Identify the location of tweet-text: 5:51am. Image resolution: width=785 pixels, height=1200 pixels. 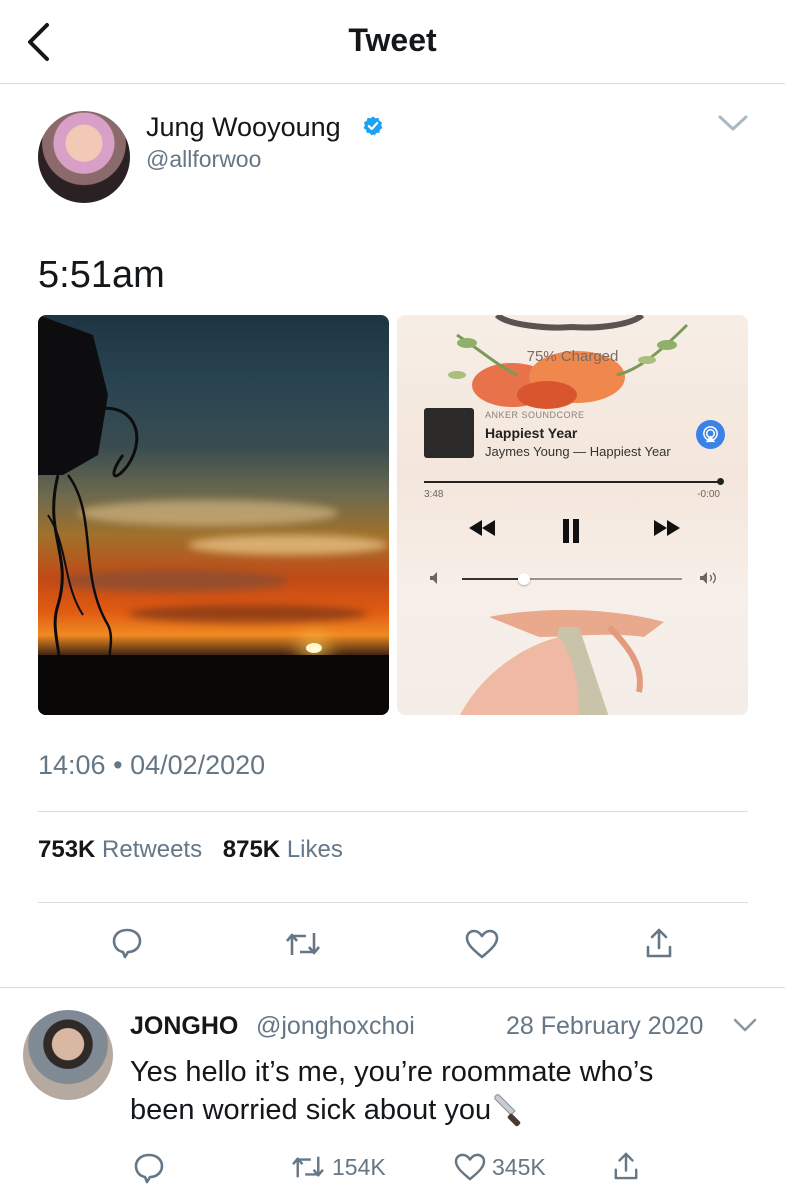
(101, 275).